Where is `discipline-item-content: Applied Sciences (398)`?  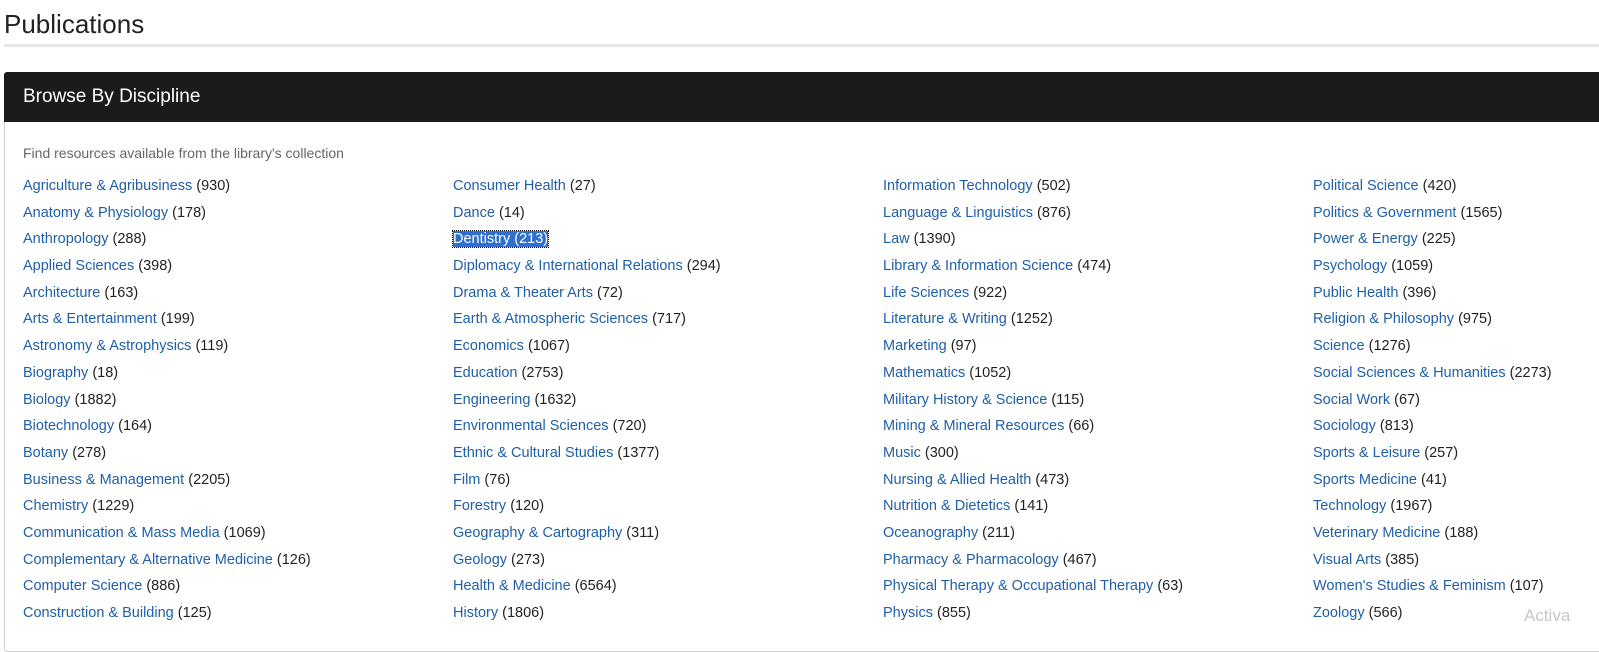
discipline-item-content: Applied Sciences (398) is located at coordinates (97, 266).